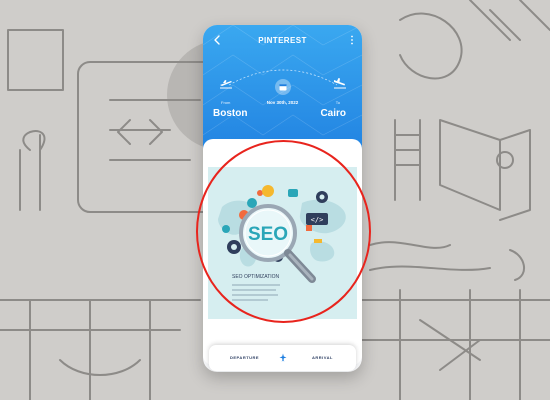 The height and width of the screenshot is (400, 550). Describe the element at coordinates (230, 113) in the screenshot. I see `origin-city: Boston` at that location.